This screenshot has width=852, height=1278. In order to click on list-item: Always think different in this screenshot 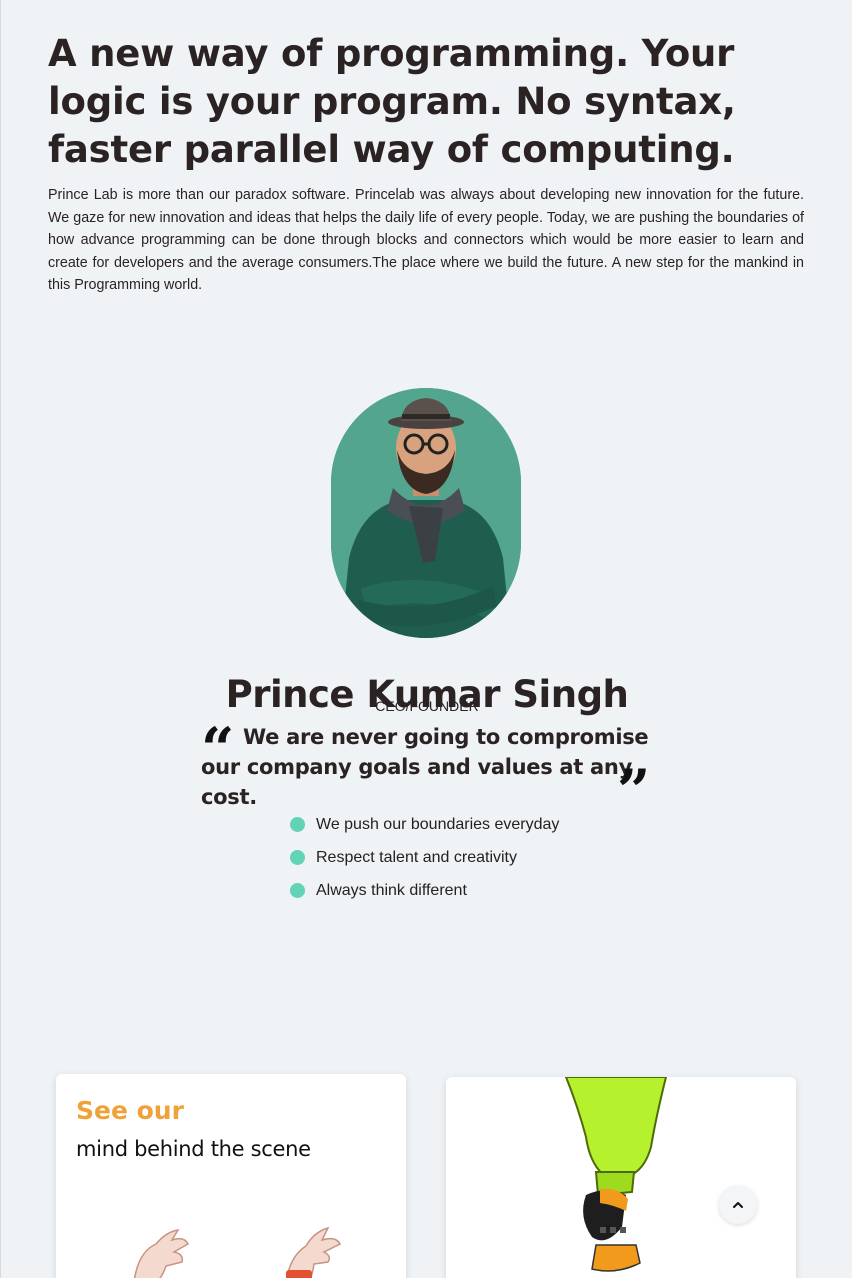, I will do `click(424, 890)`.